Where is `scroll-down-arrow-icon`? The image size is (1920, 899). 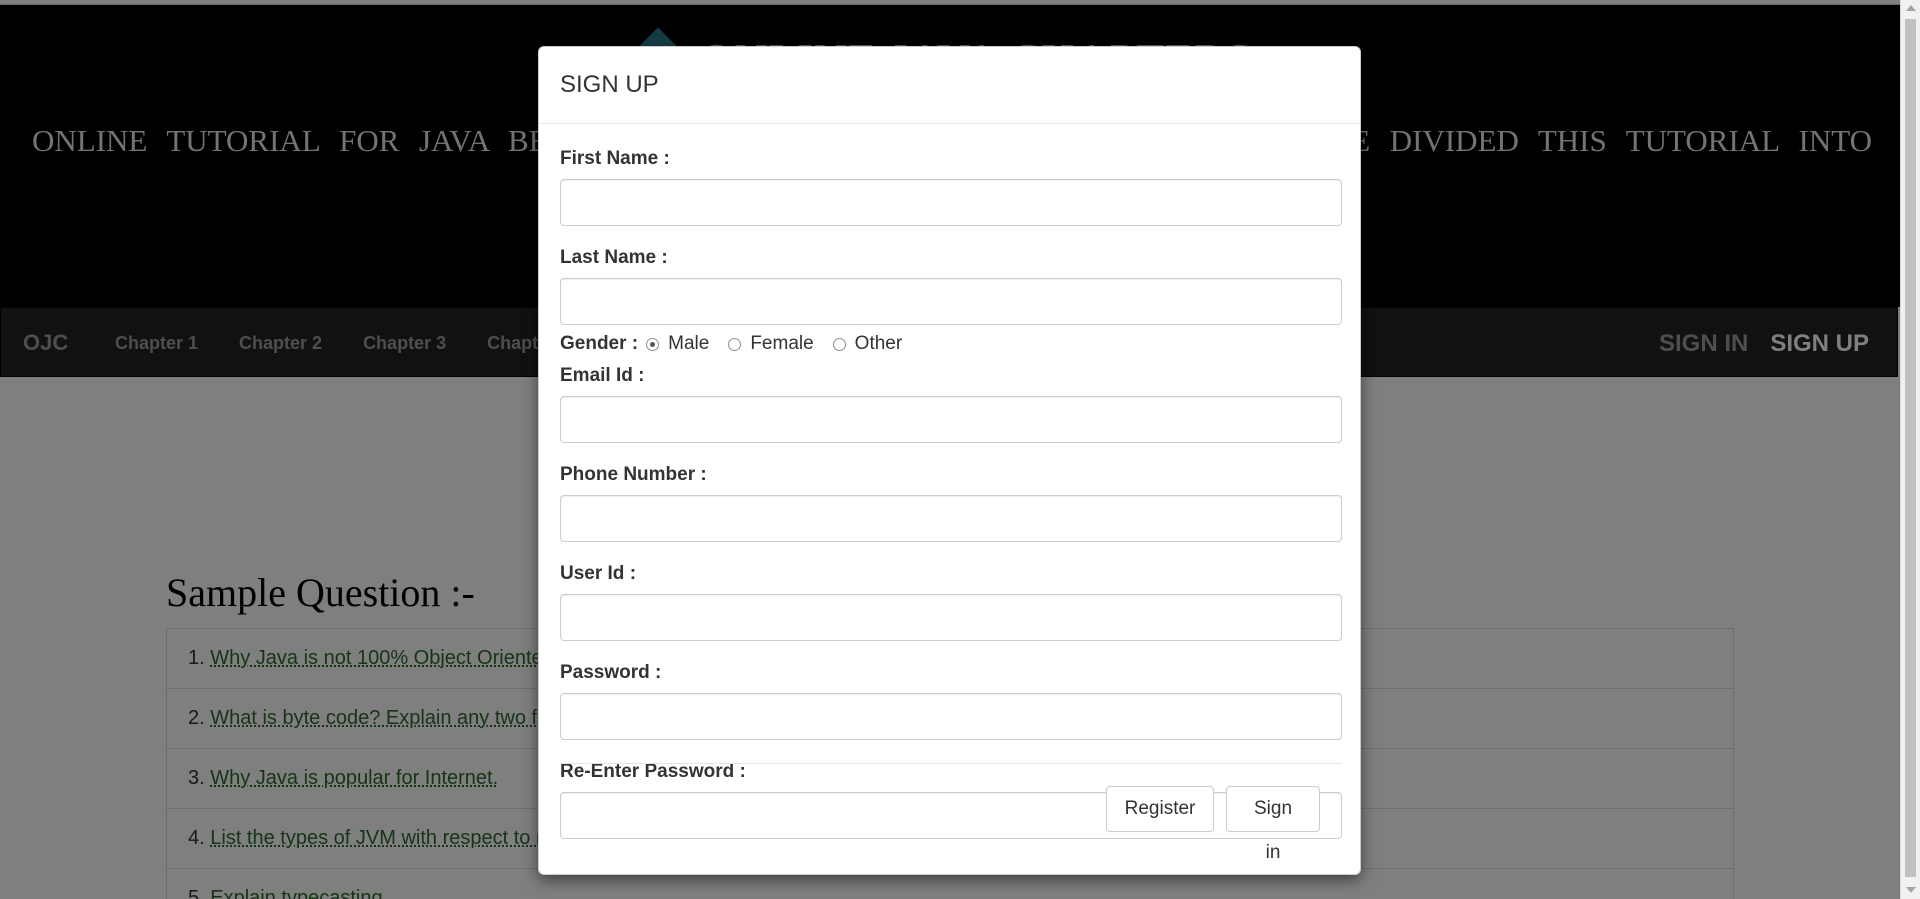 scroll-down-arrow-icon is located at coordinates (1911, 890).